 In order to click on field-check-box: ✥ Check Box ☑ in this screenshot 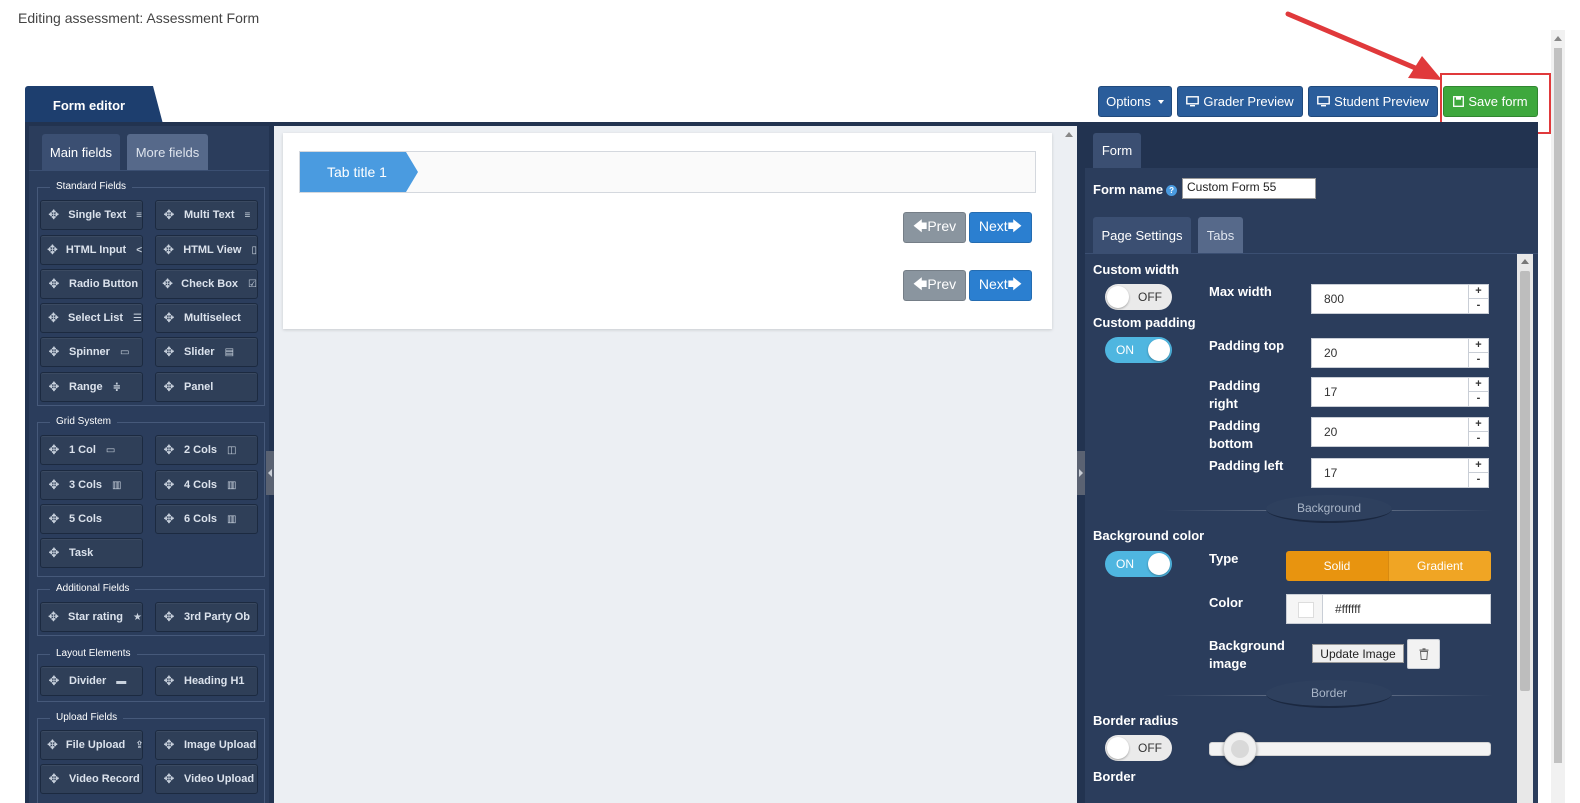, I will do `click(206, 284)`.